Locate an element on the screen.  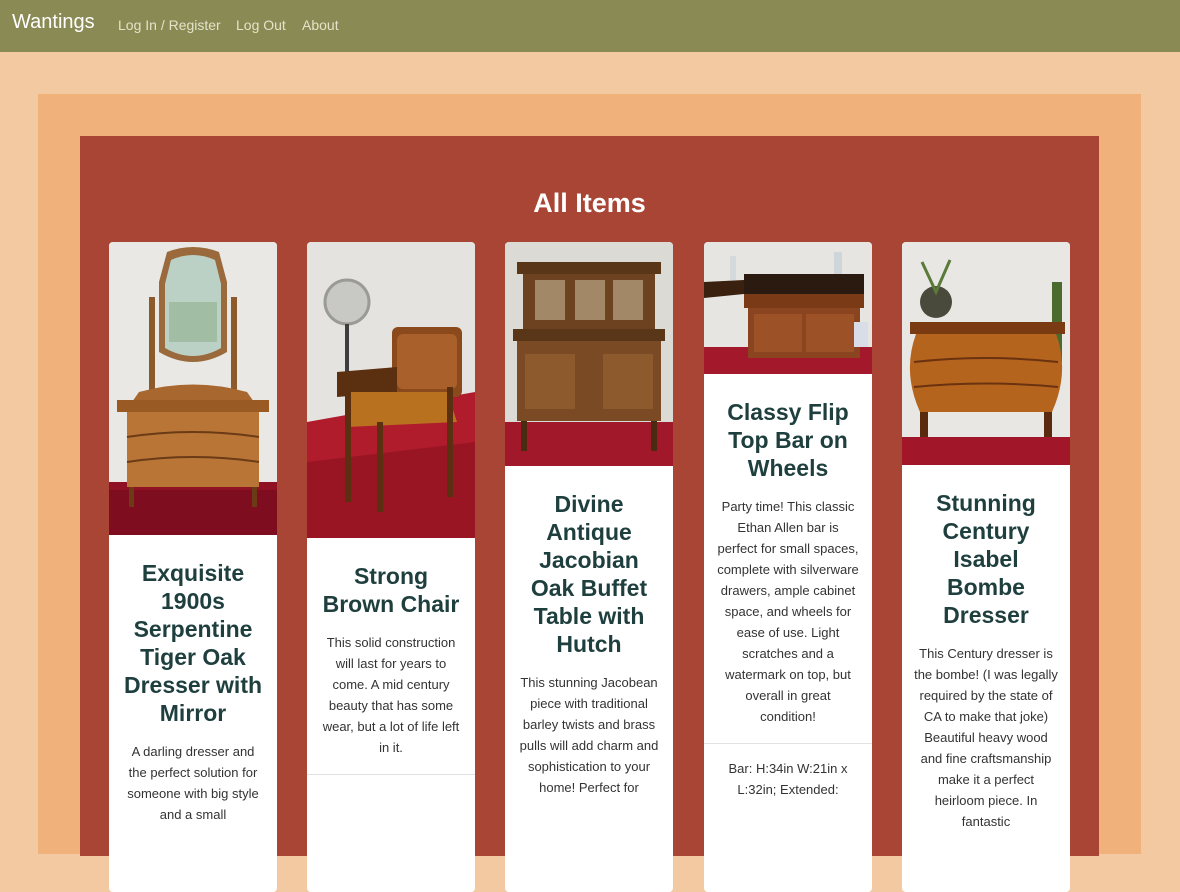
item-title: Stunning Century Isabel Bombe Dresser is located at coordinates (986, 559).